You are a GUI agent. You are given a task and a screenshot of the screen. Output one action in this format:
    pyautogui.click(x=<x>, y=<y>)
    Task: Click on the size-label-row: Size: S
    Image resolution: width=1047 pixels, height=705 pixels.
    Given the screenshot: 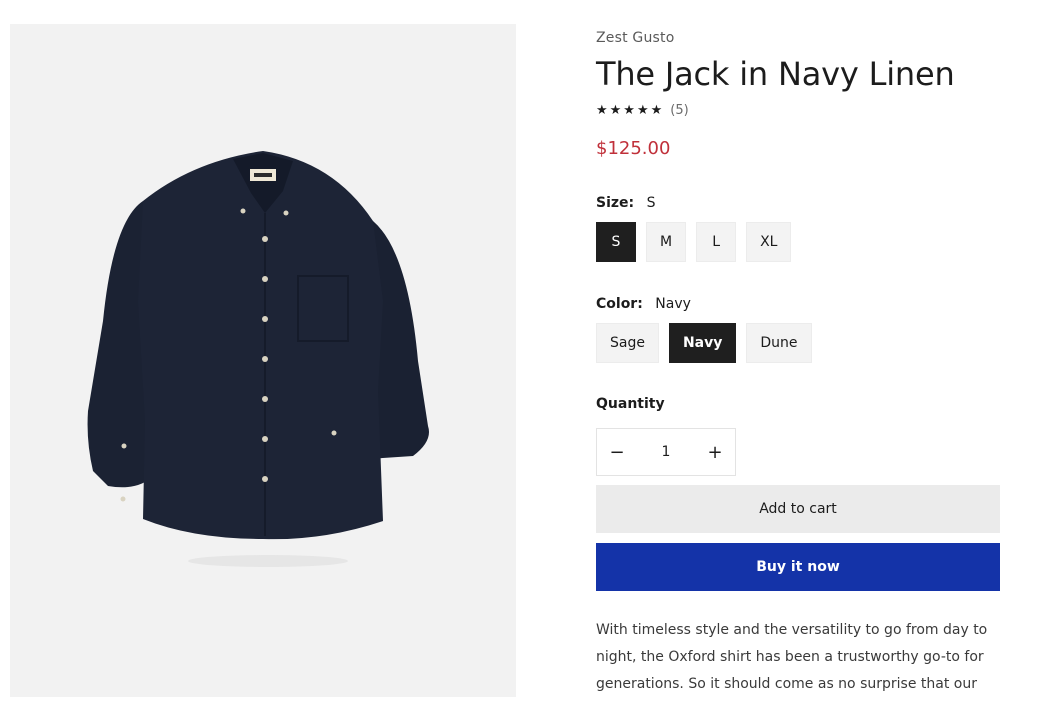 What is the action you would take?
    pyautogui.click(x=798, y=203)
    